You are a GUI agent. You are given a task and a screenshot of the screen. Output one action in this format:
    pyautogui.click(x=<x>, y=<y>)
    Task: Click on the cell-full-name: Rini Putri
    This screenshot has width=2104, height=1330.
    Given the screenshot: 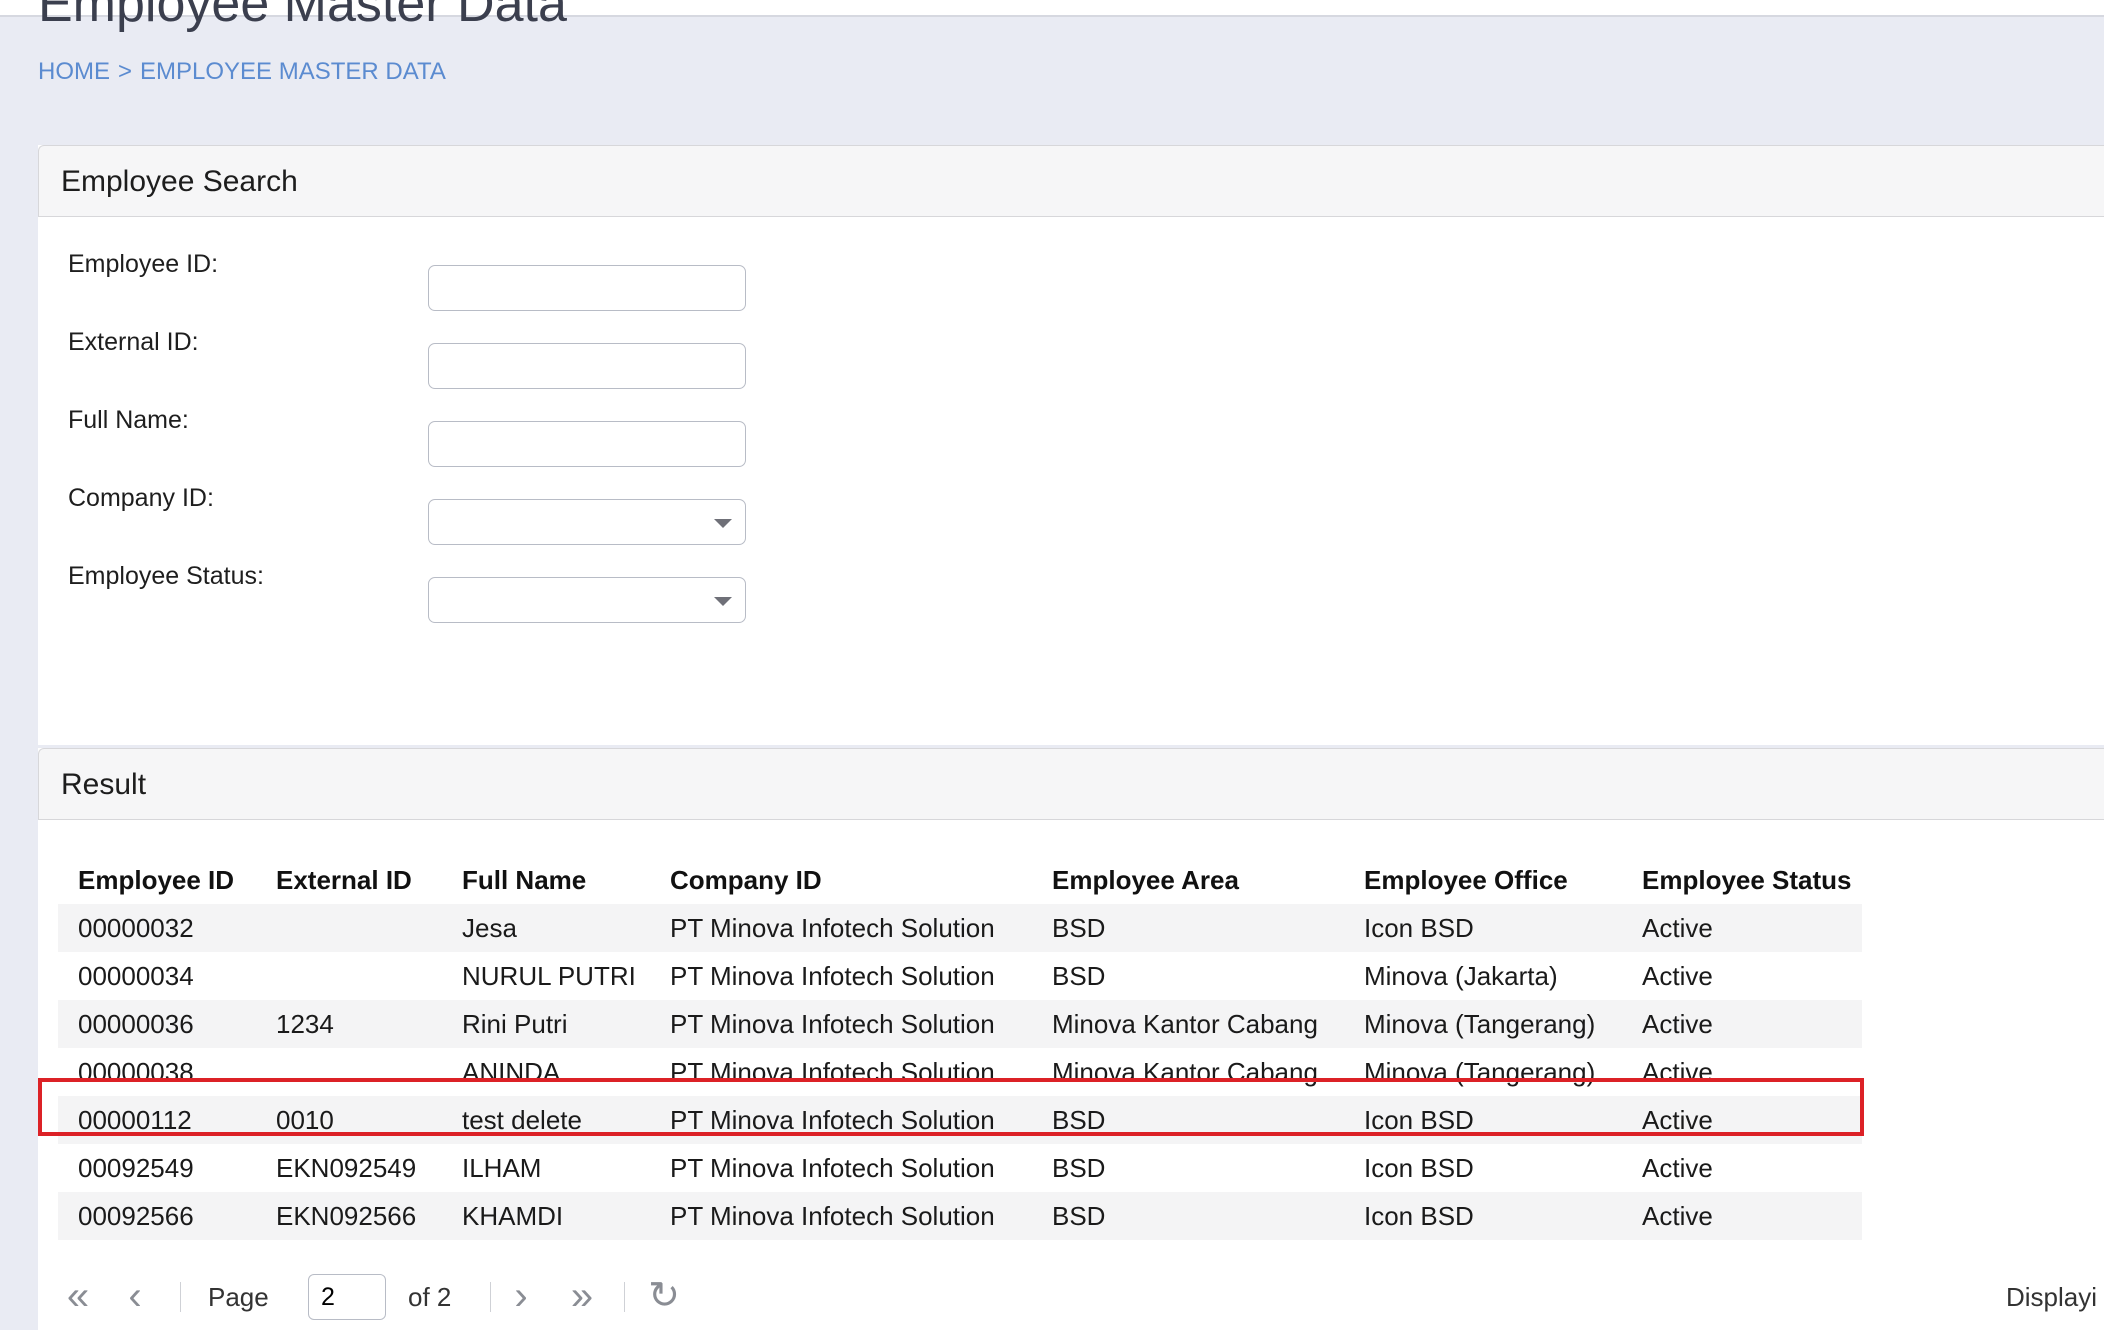 What is the action you would take?
    pyautogui.click(x=546, y=1024)
    